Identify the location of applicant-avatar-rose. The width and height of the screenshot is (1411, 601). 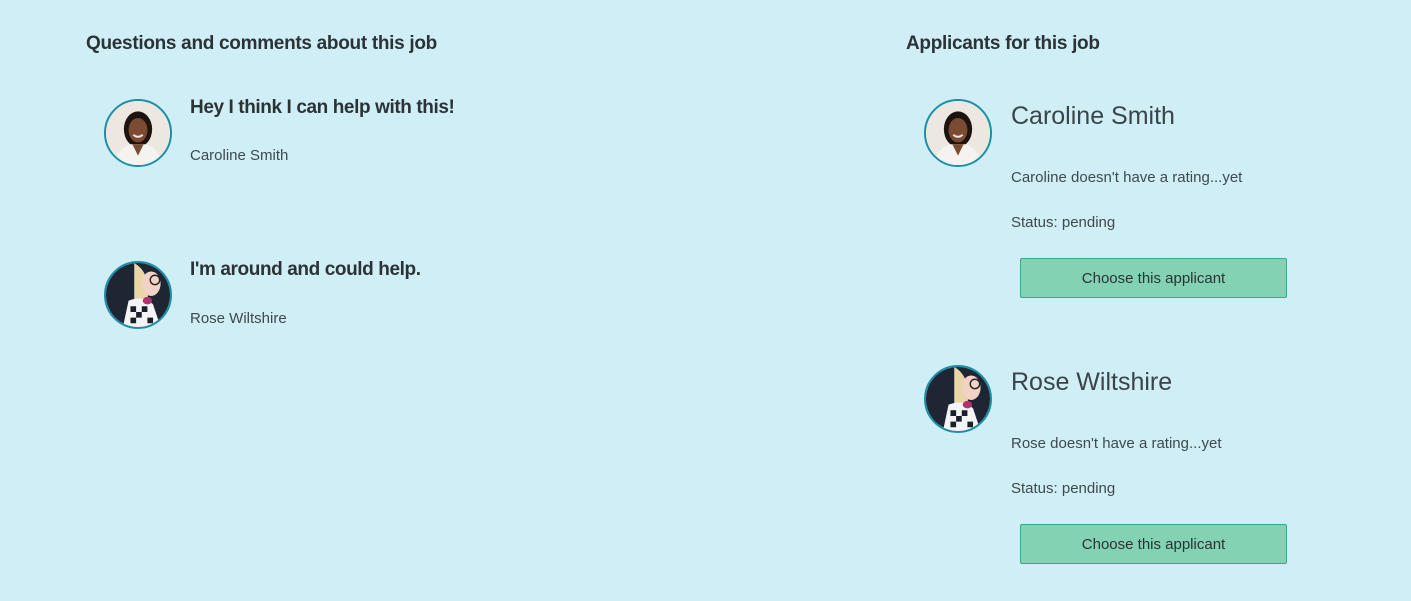
(958, 399).